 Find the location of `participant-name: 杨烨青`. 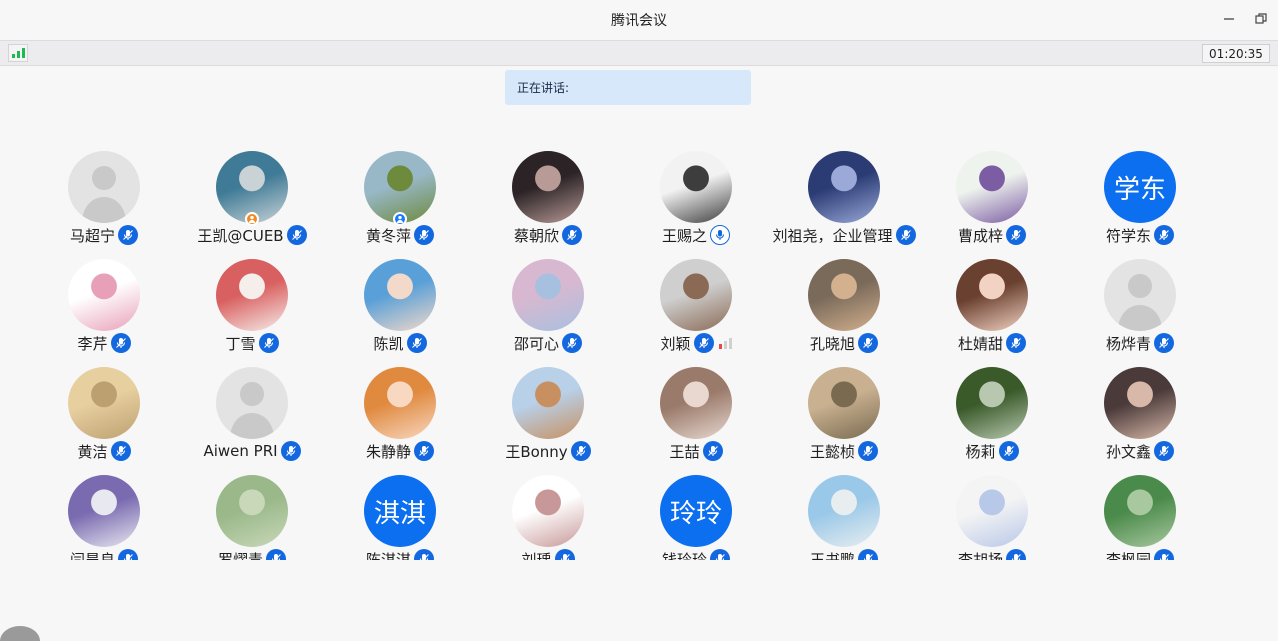

participant-name: 杨烨青 is located at coordinates (1128, 343).